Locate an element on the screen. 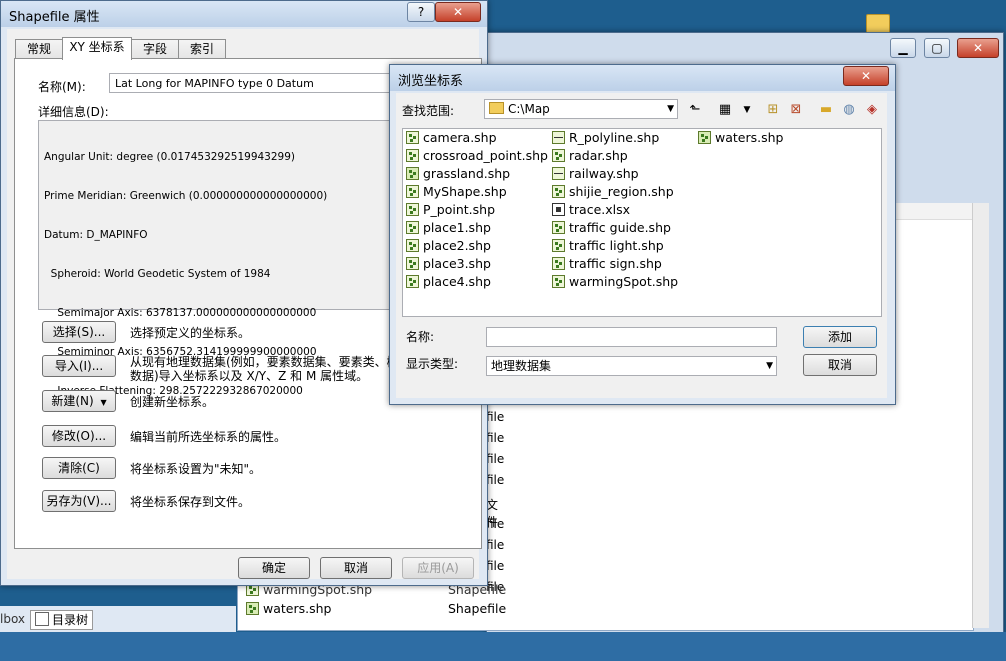  connect-folder-icon: ⊞ is located at coordinates (773, 110).